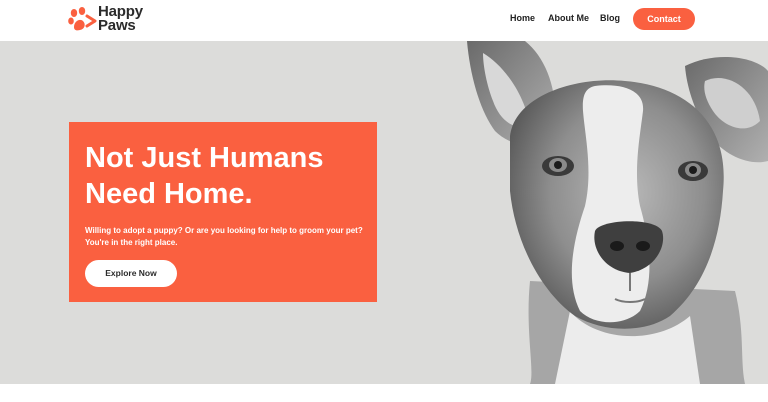 This screenshot has width=768, height=402. Describe the element at coordinates (117, 25) in the screenshot. I see `brand-line2: Paws` at that location.